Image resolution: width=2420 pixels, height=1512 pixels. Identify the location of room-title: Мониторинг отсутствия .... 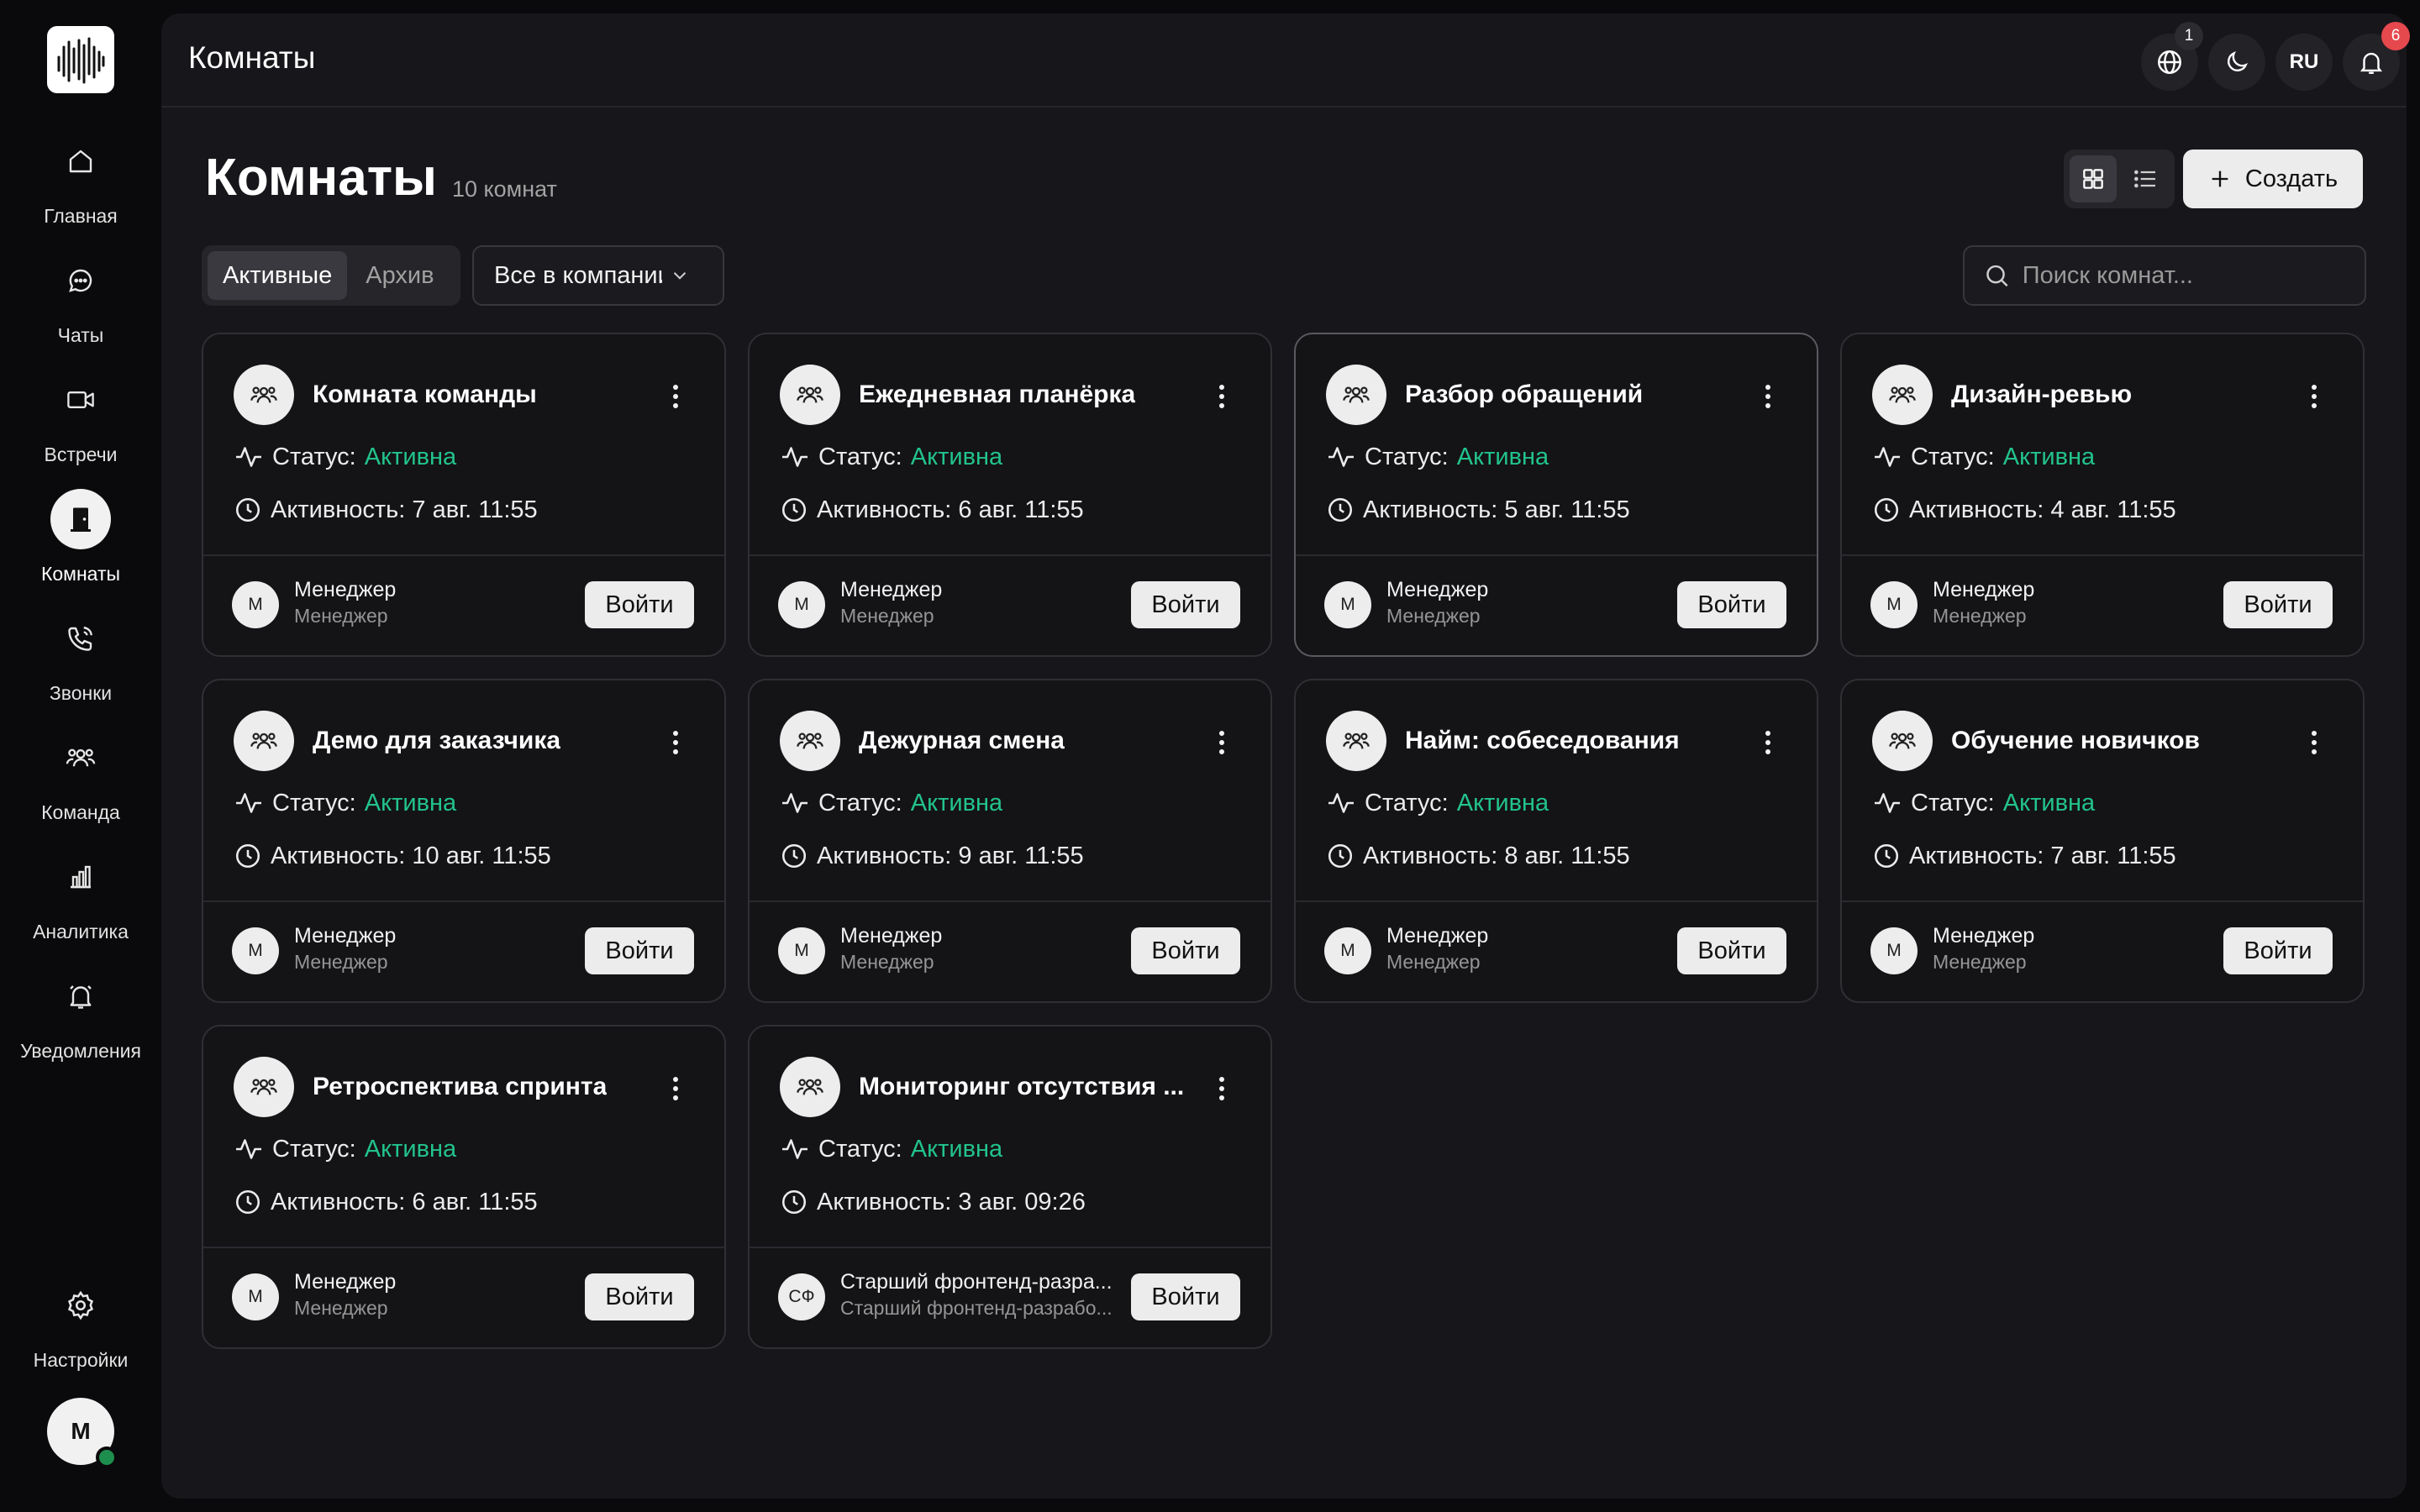
(1022, 1086).